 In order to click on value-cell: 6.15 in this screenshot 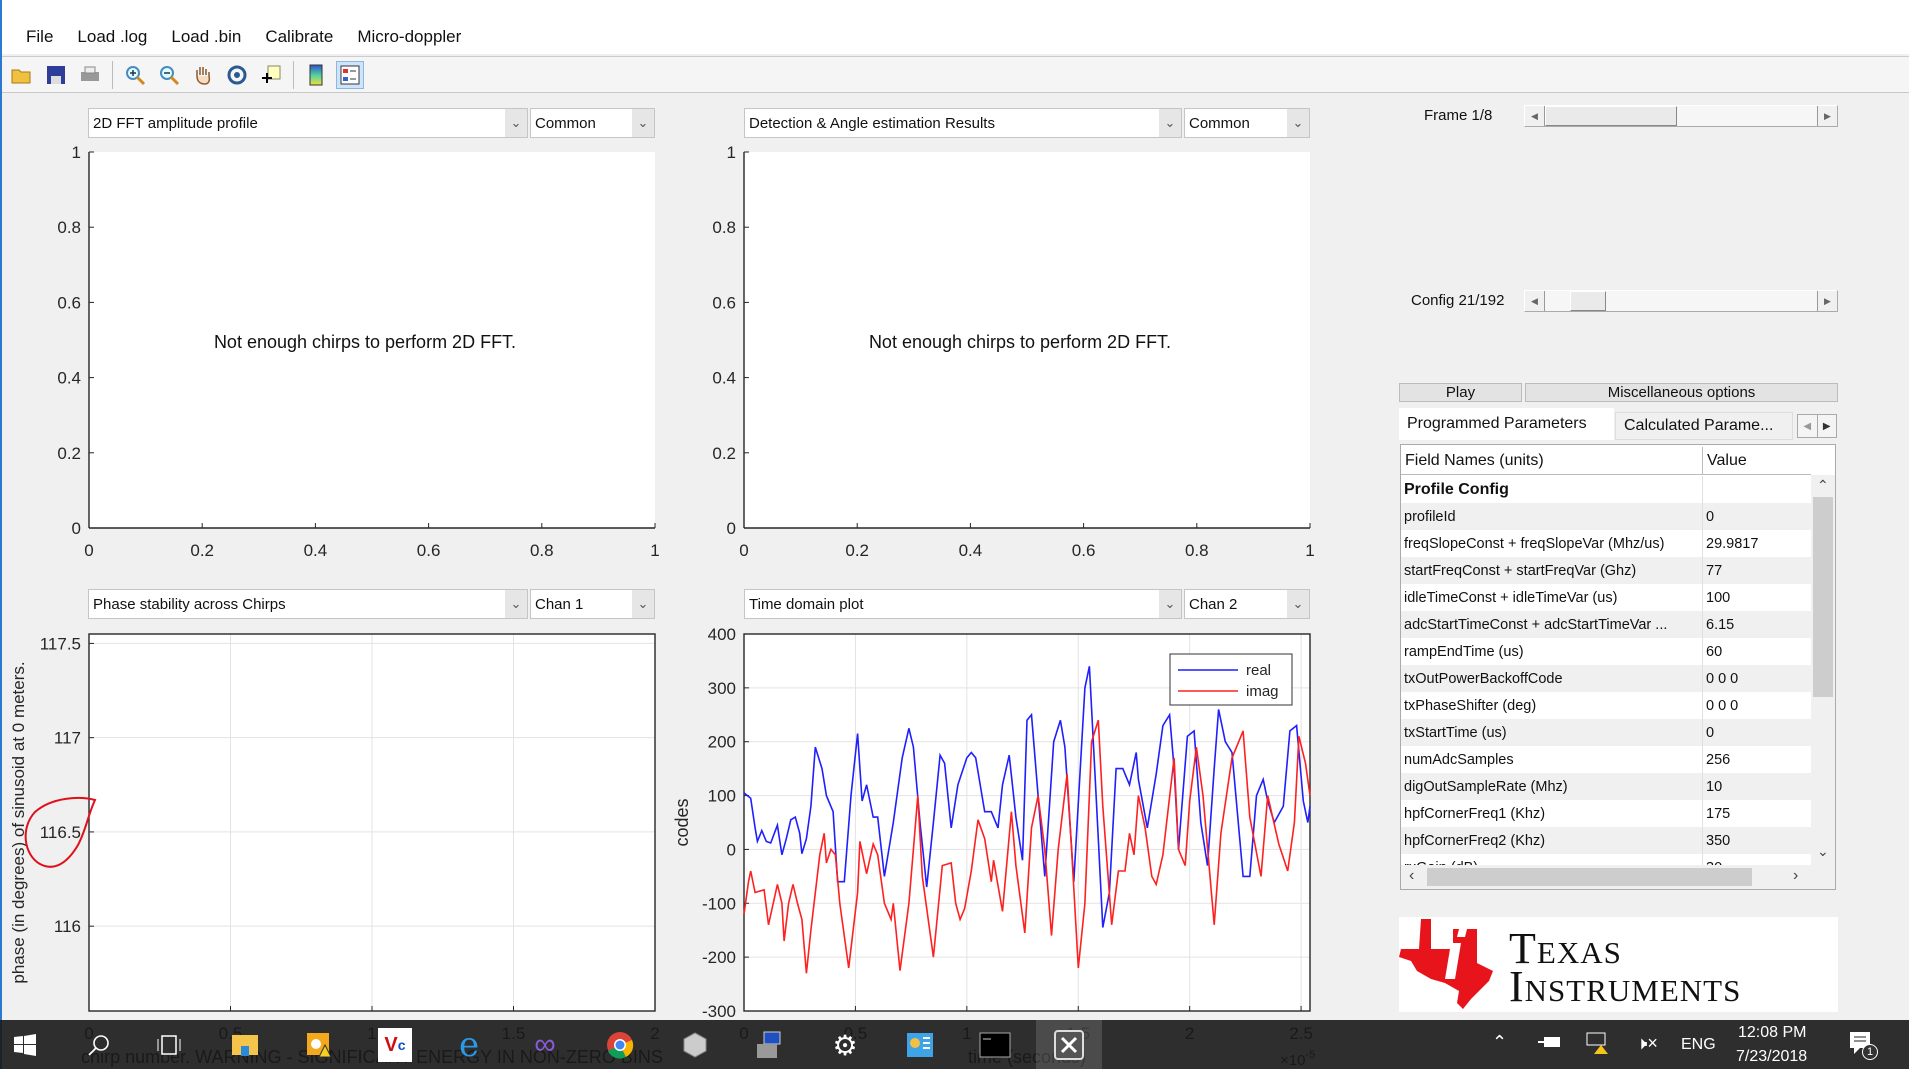, I will do `click(1720, 624)`.